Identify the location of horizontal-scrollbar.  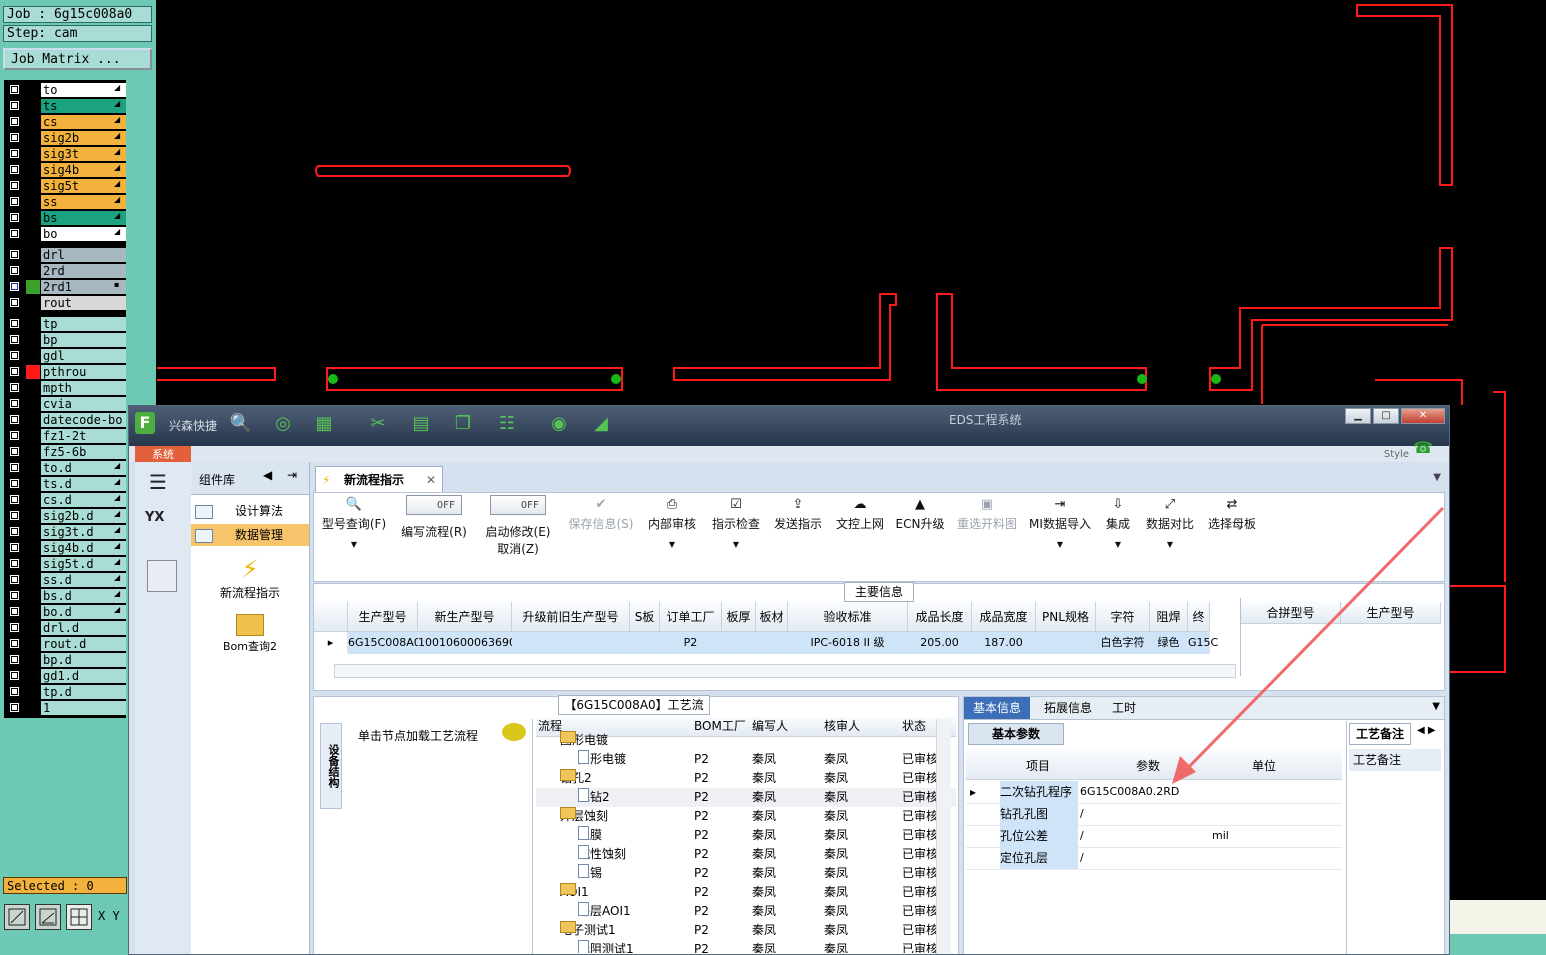
(785, 671).